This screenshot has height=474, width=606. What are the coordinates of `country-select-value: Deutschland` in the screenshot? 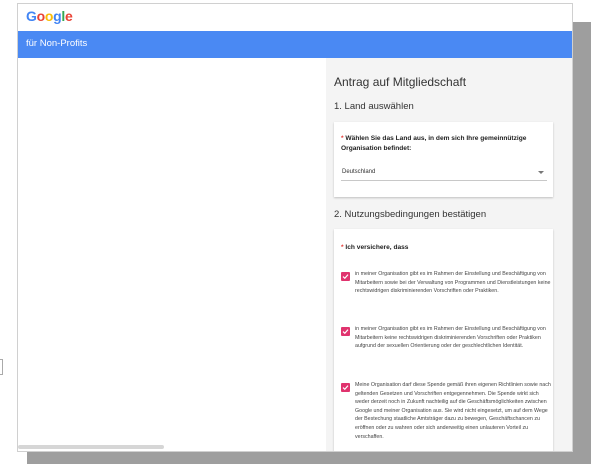 It's located at (359, 172).